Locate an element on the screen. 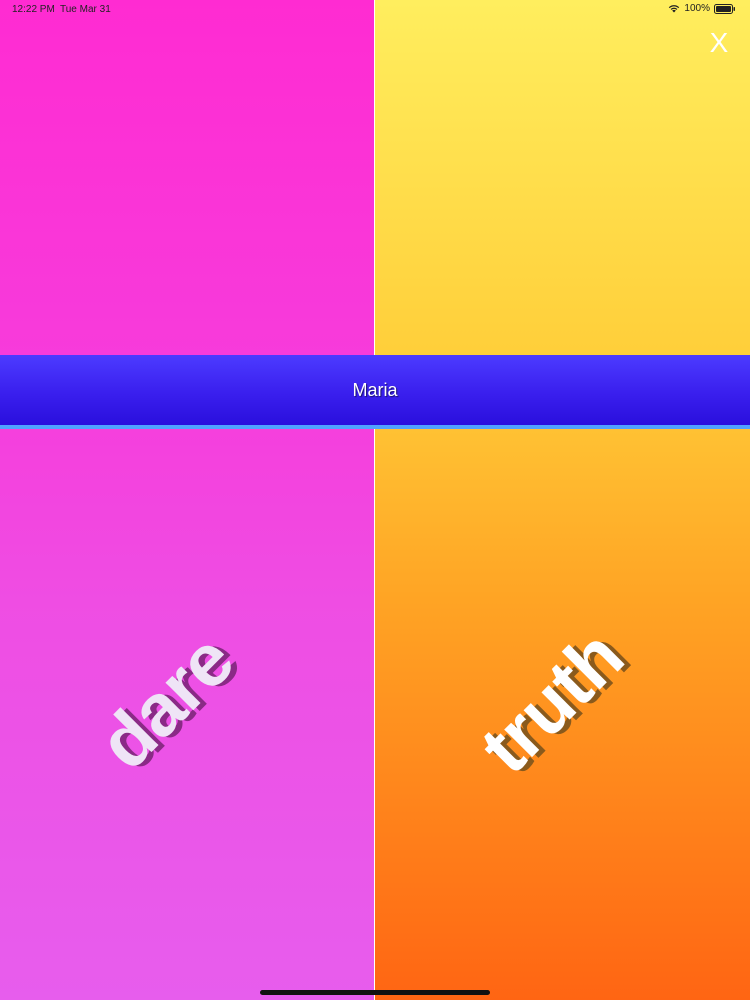 Image resolution: width=750 pixels, height=1000 pixels. home-indicator is located at coordinates (375, 992).